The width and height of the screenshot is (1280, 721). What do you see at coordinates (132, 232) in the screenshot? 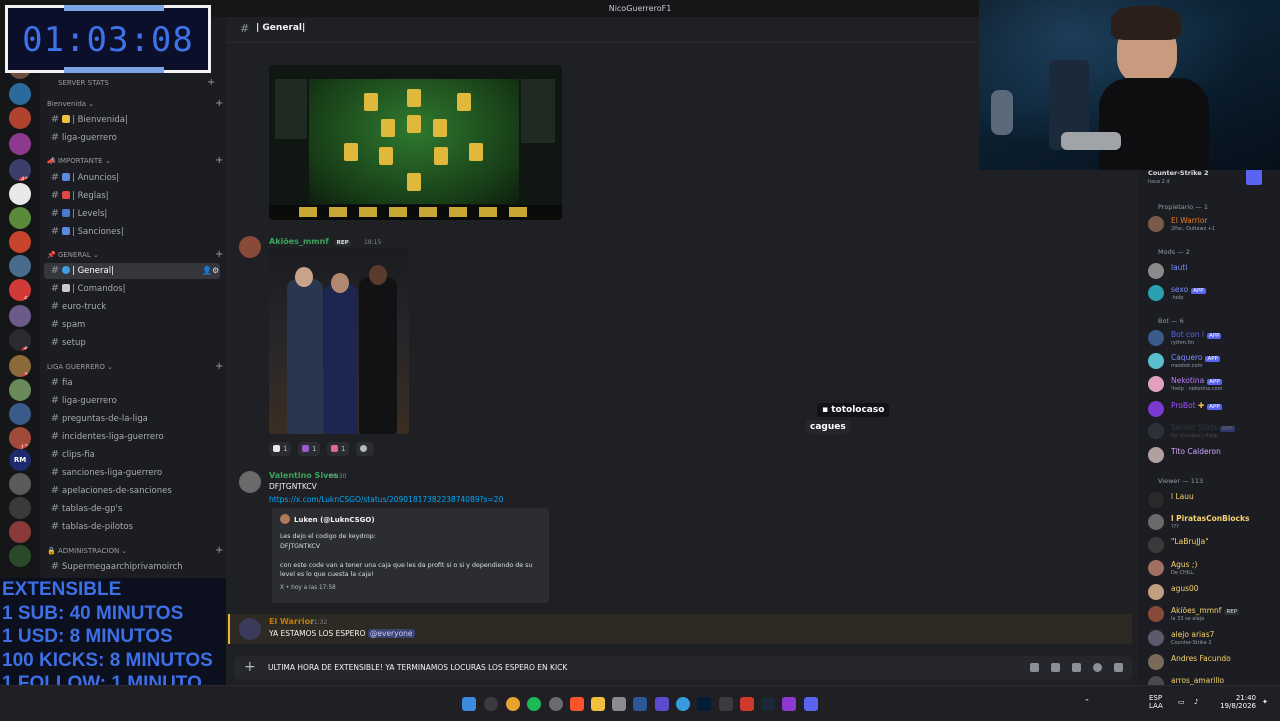
I see `channel-sanciones: # | Sanciones|` at bounding box center [132, 232].